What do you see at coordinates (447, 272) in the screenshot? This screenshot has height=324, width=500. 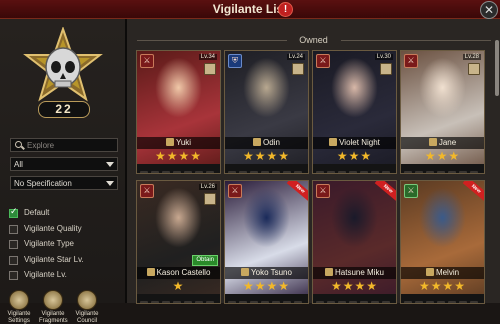 I see `name-text: Melvin` at bounding box center [447, 272].